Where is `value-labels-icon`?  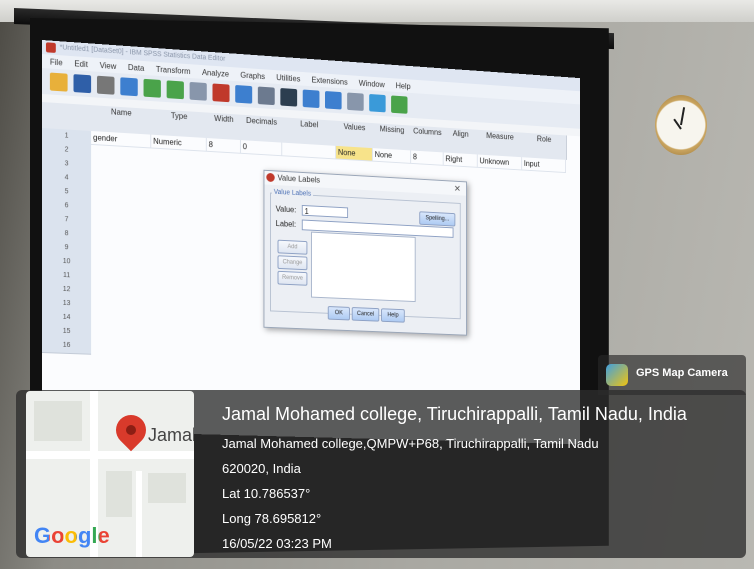 value-labels-icon is located at coordinates (377, 103).